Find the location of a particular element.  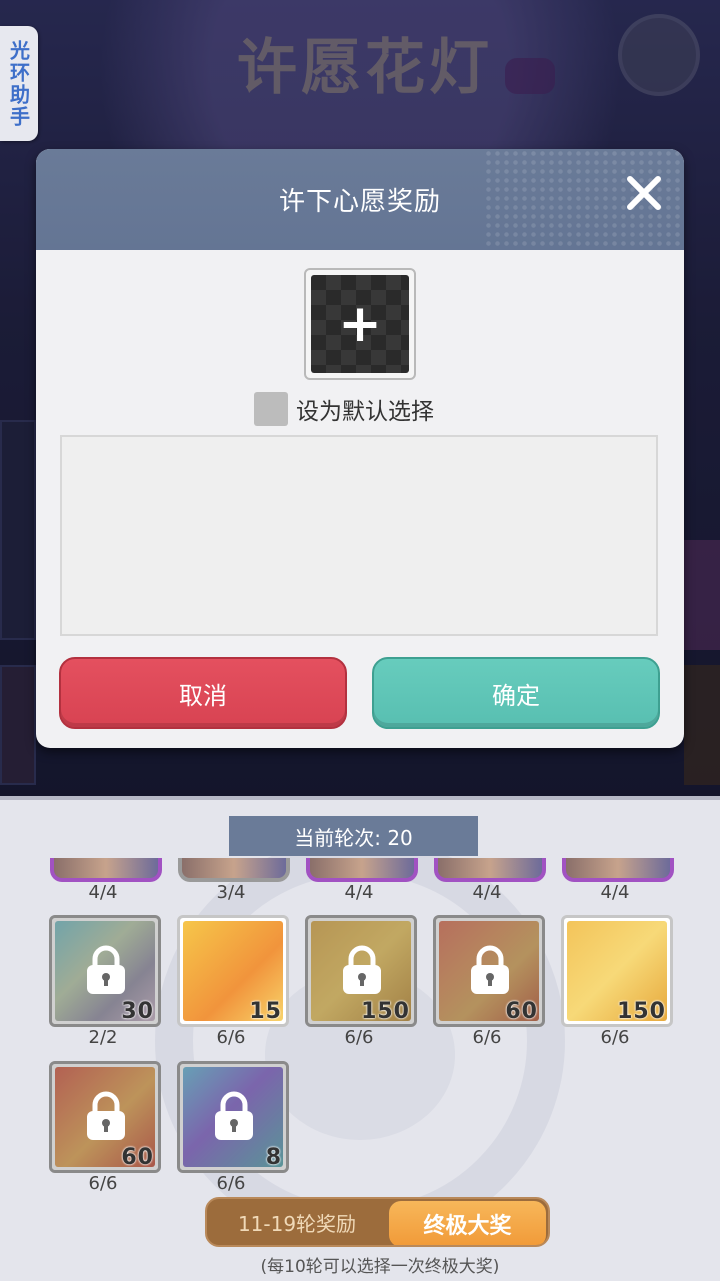

reward-card-gold-crate: 150 is located at coordinates (361, 971).